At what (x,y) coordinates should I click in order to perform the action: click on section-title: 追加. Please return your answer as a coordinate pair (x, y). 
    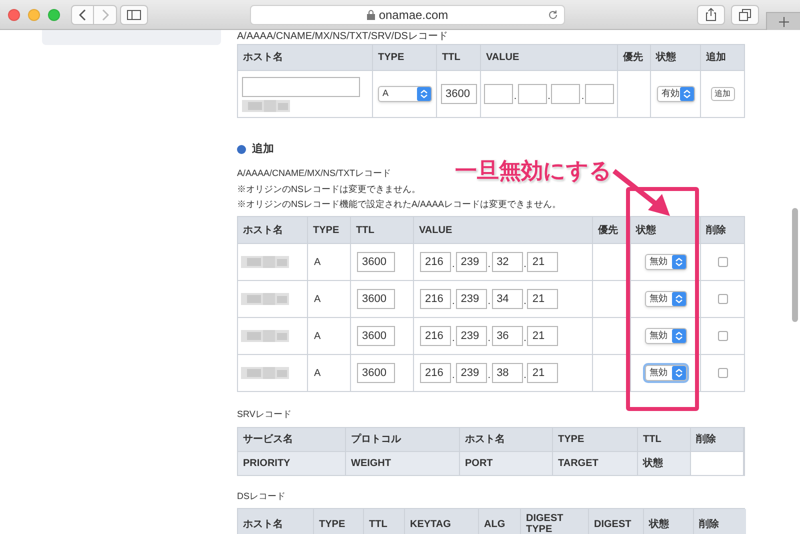
    Looking at the image, I should click on (263, 149).